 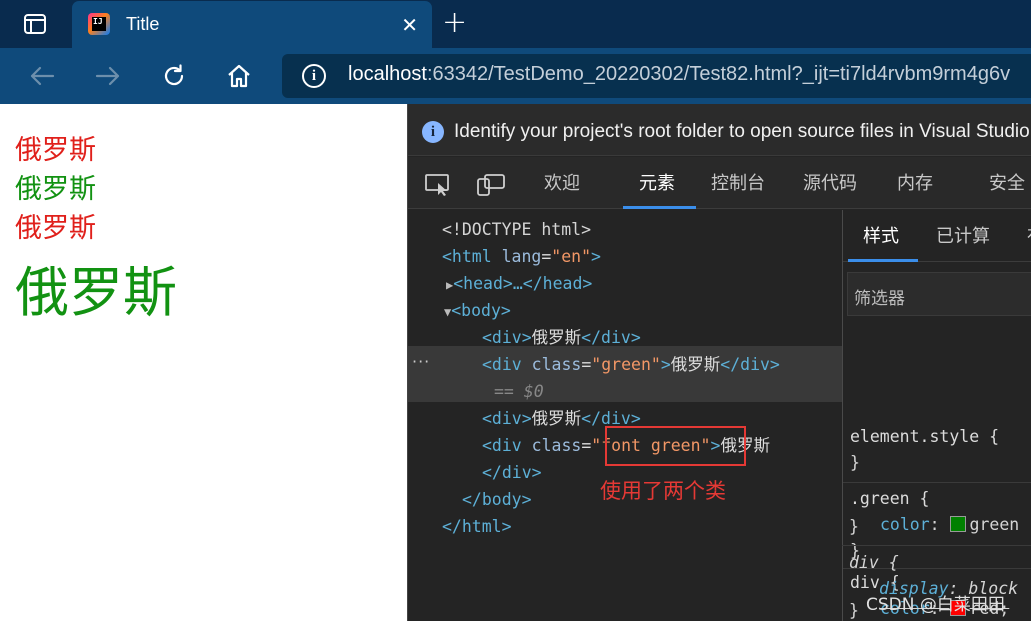 I want to click on refresh-icon, so click(x=174, y=76).